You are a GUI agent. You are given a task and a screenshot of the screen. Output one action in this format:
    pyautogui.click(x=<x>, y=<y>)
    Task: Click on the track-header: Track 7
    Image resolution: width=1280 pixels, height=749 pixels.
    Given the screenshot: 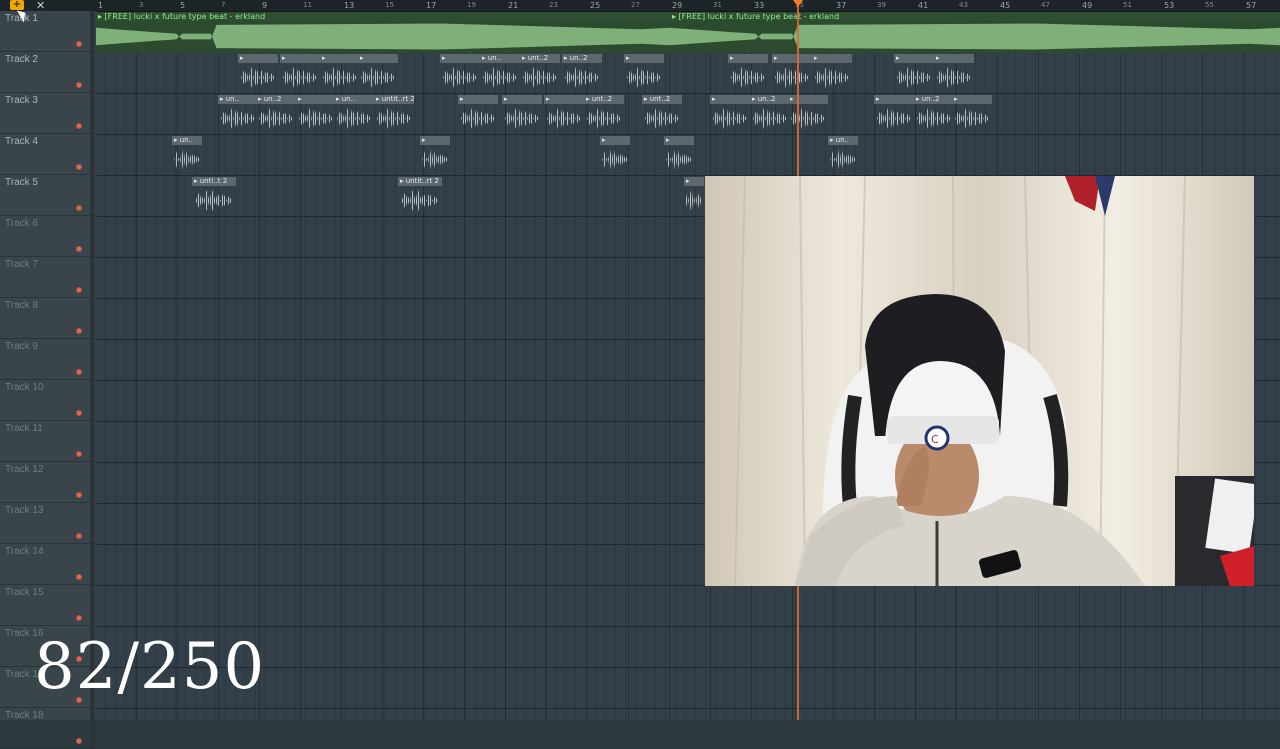 What is the action you would take?
    pyautogui.click(x=48, y=277)
    